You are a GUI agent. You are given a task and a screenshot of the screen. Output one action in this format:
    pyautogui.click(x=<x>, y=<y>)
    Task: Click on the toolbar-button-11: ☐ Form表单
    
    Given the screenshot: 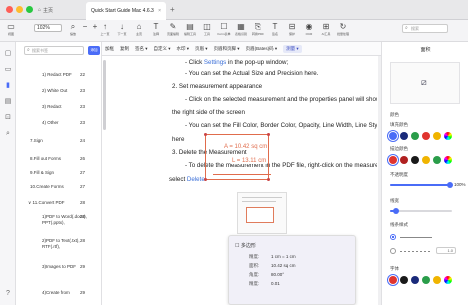 What is the action you would take?
    pyautogui.click(x=224, y=29)
    